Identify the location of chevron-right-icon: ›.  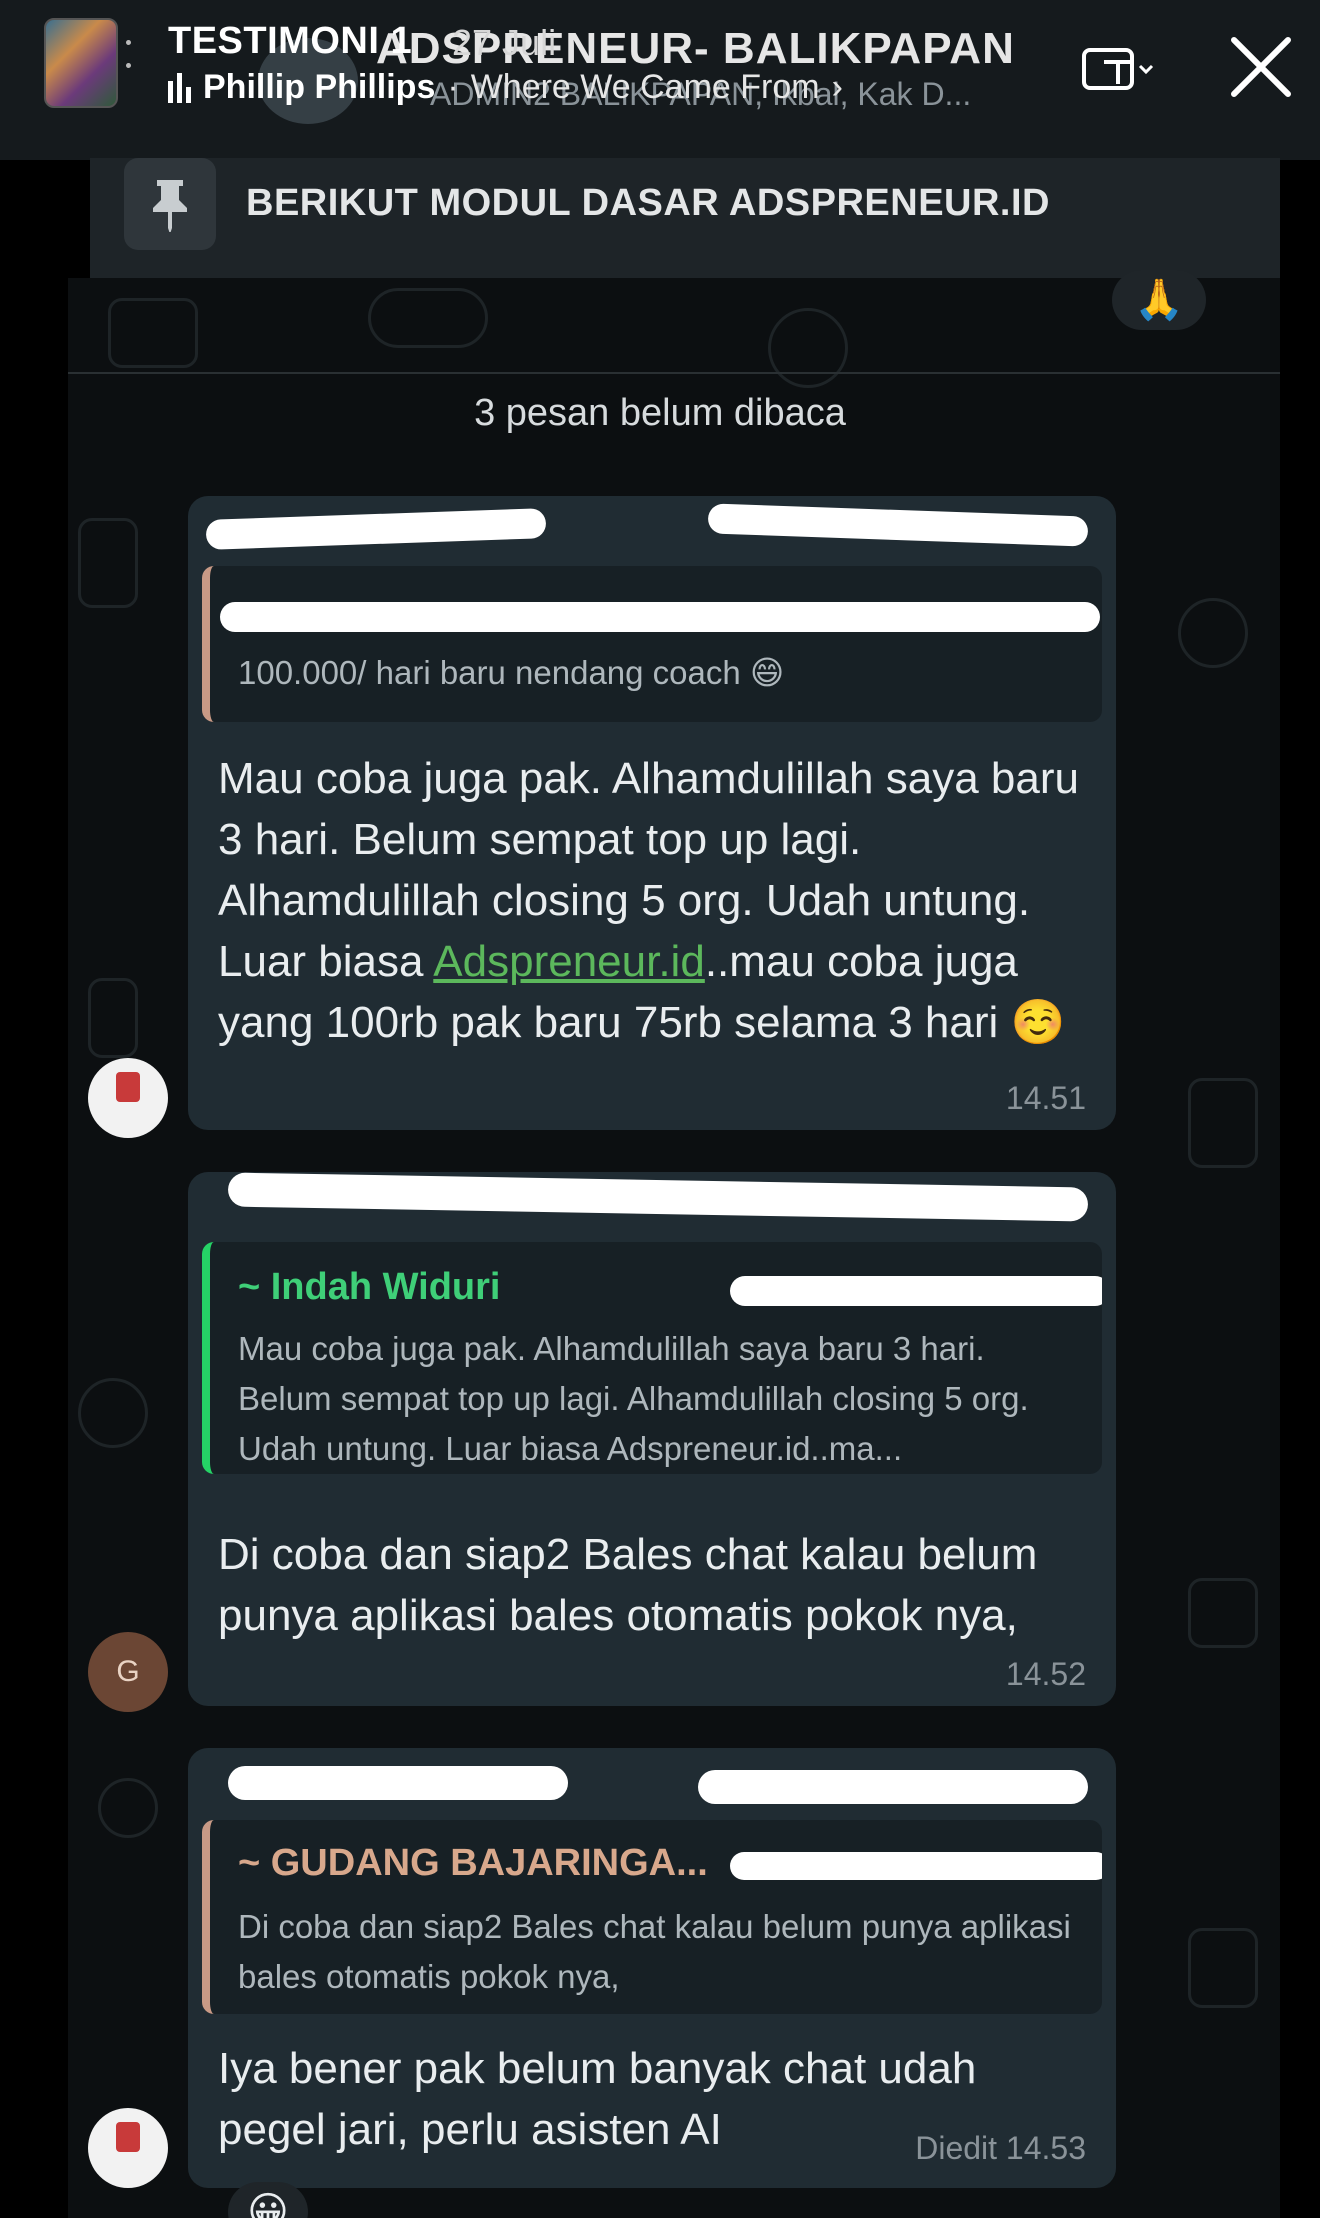
(837, 87).